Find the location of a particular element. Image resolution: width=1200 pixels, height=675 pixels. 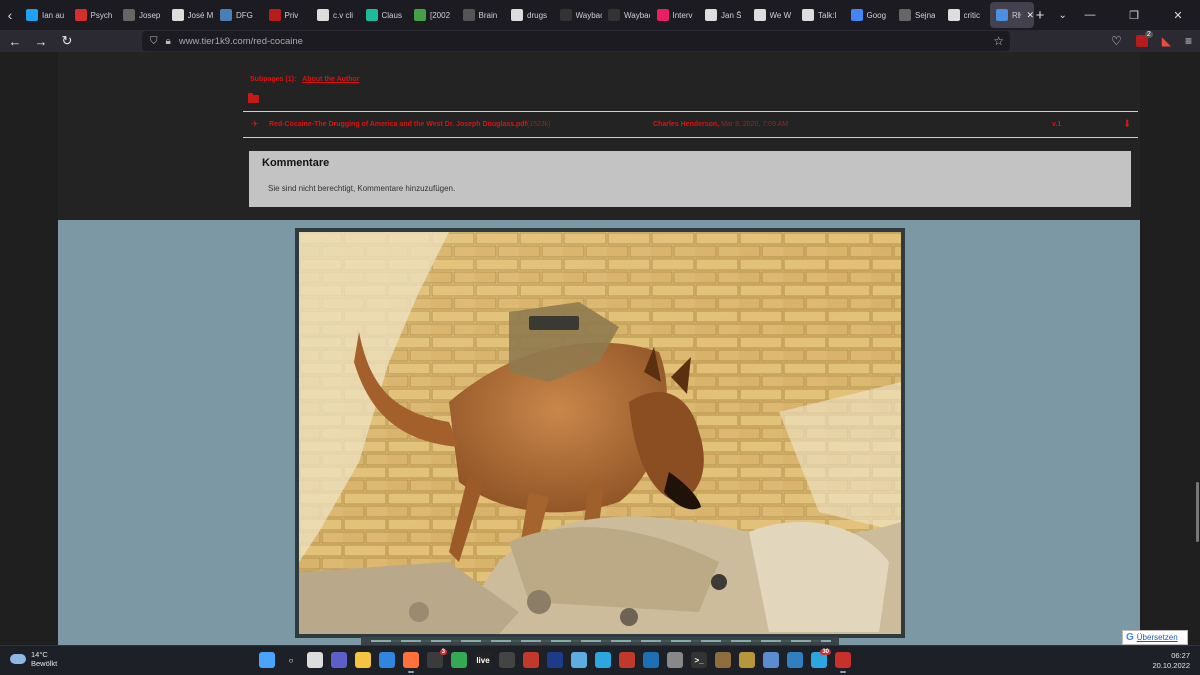

mail-icon is located at coordinates (579, 660).